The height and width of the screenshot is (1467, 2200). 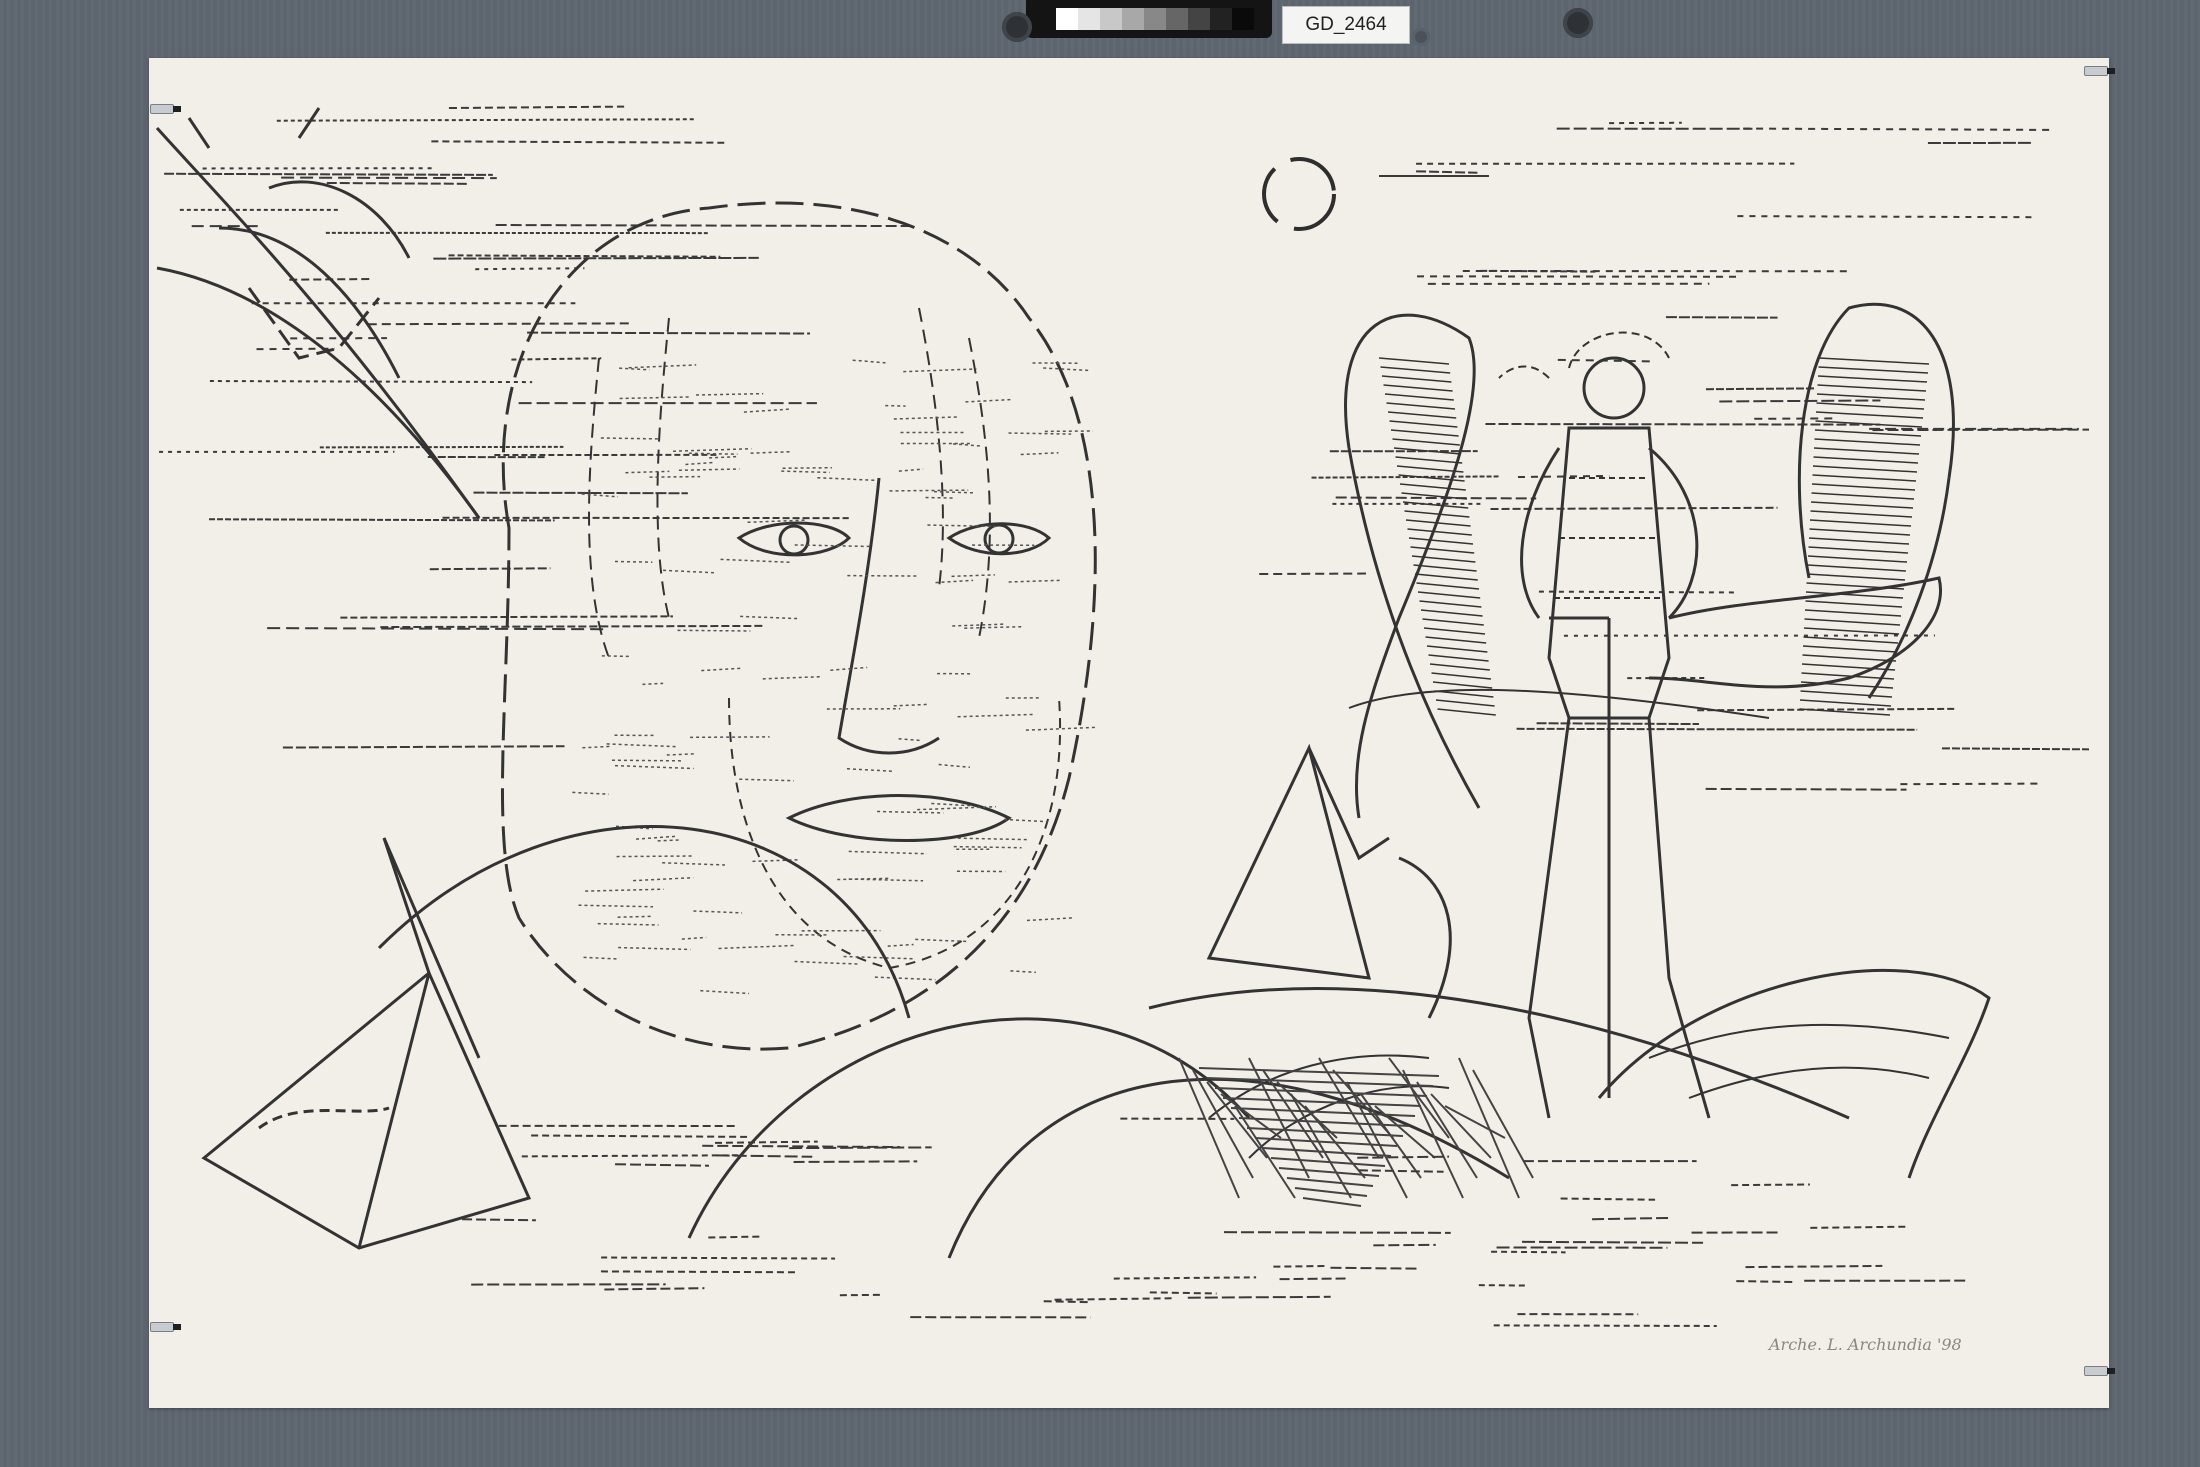 What do you see at coordinates (366, 1043) in the screenshot?
I see `pyramid` at bounding box center [366, 1043].